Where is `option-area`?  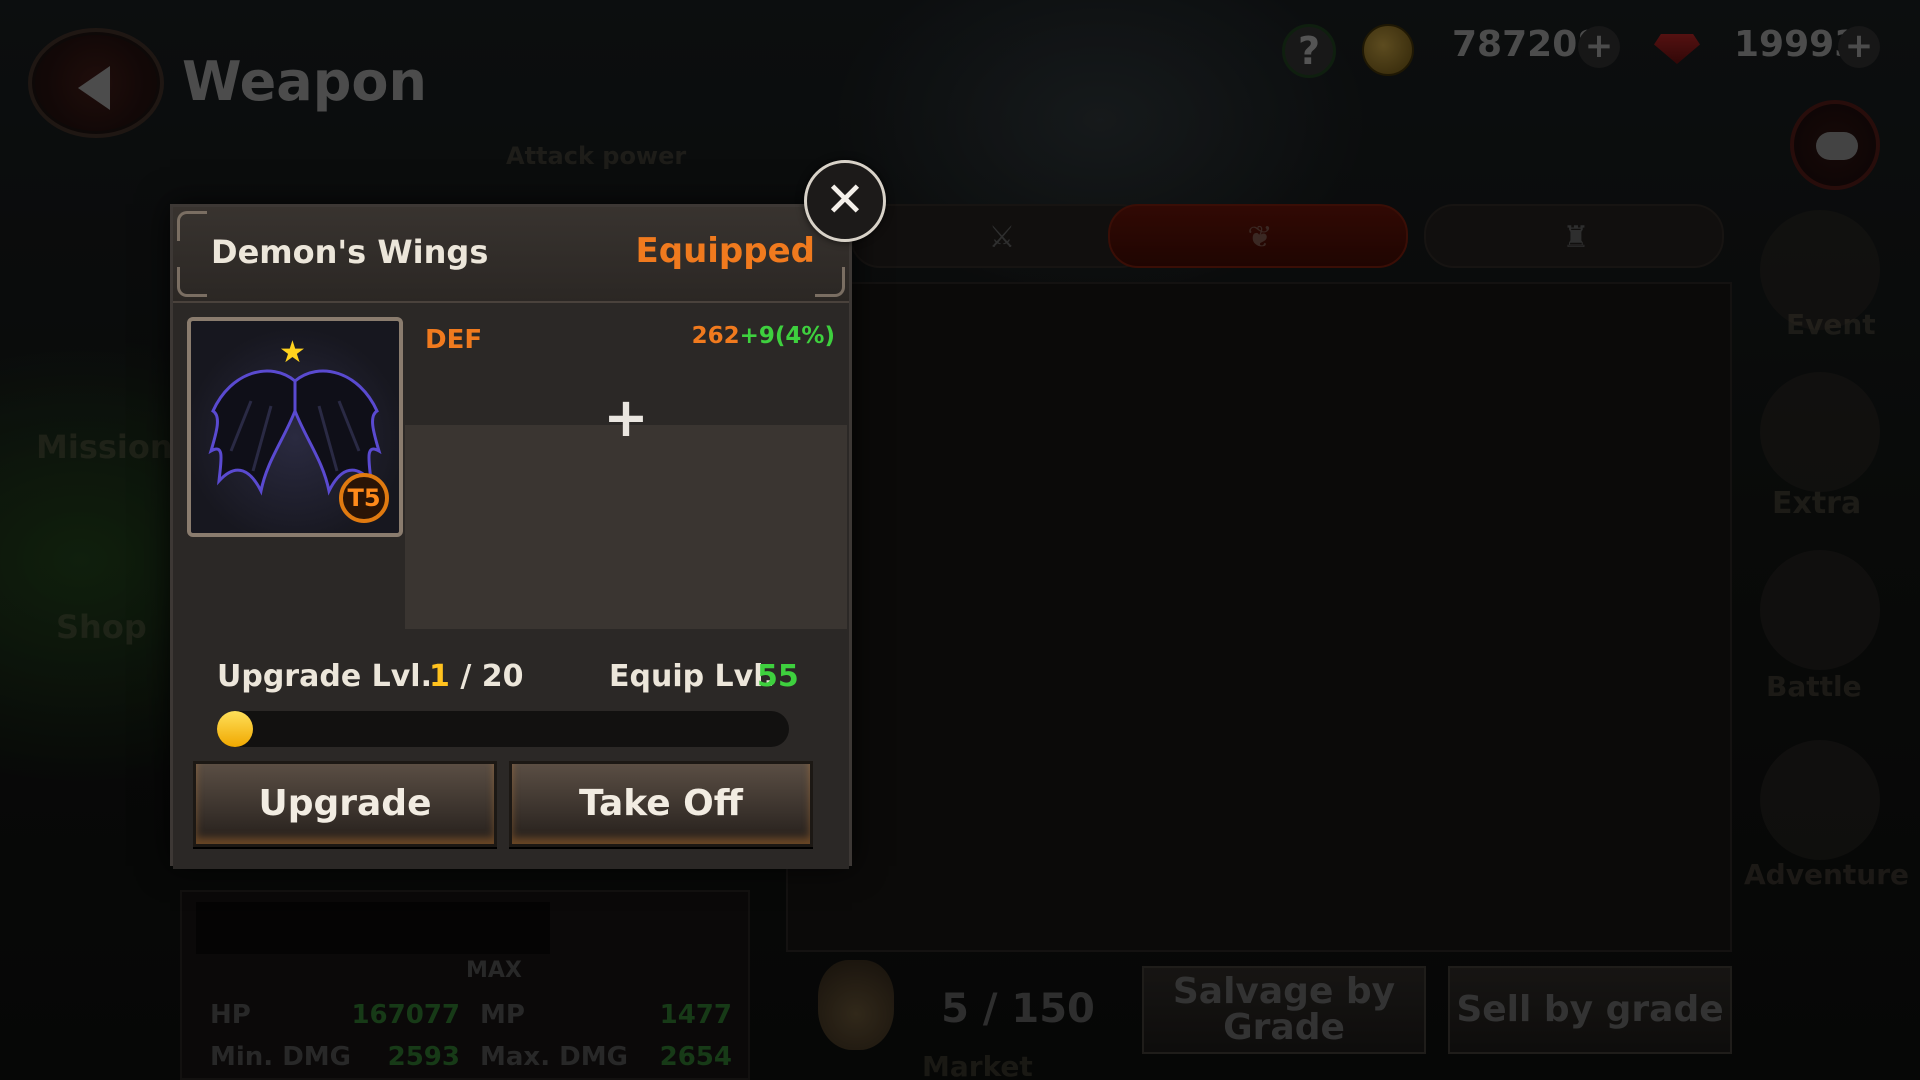
option-area is located at coordinates (626, 527).